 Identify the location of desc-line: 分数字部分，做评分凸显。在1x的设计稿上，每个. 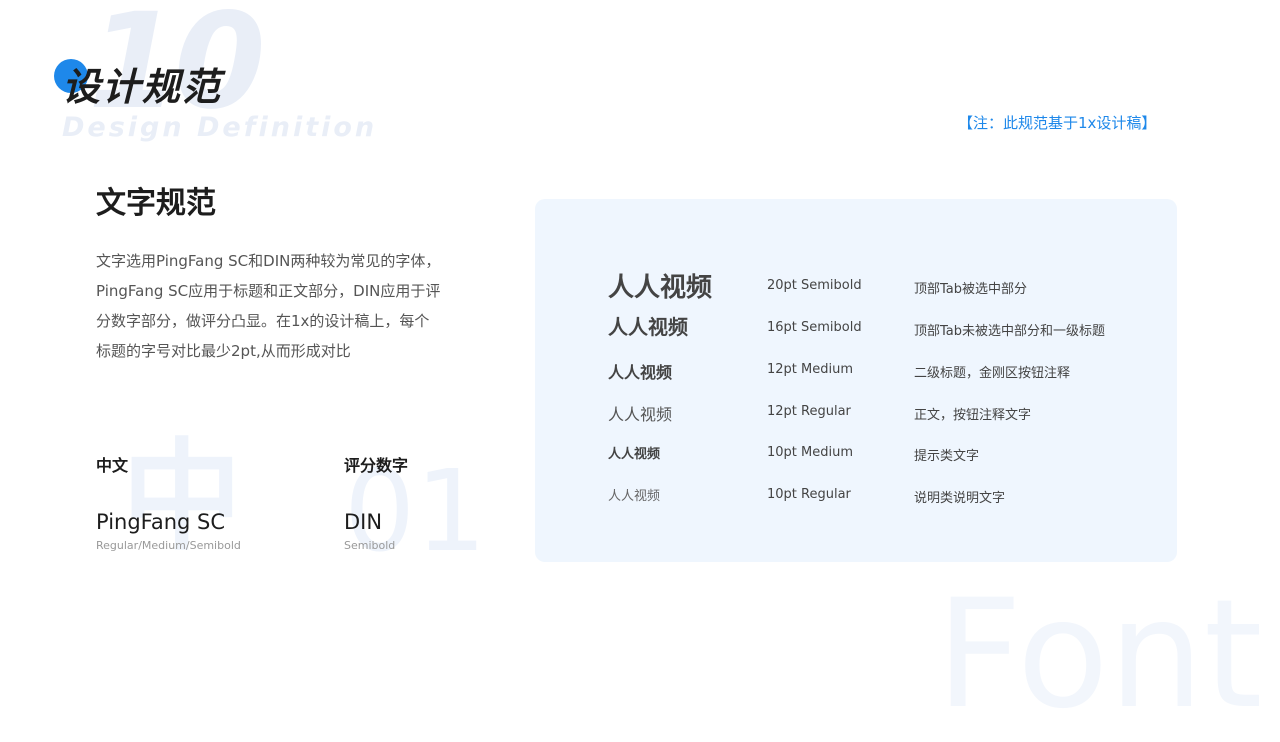
(263, 321).